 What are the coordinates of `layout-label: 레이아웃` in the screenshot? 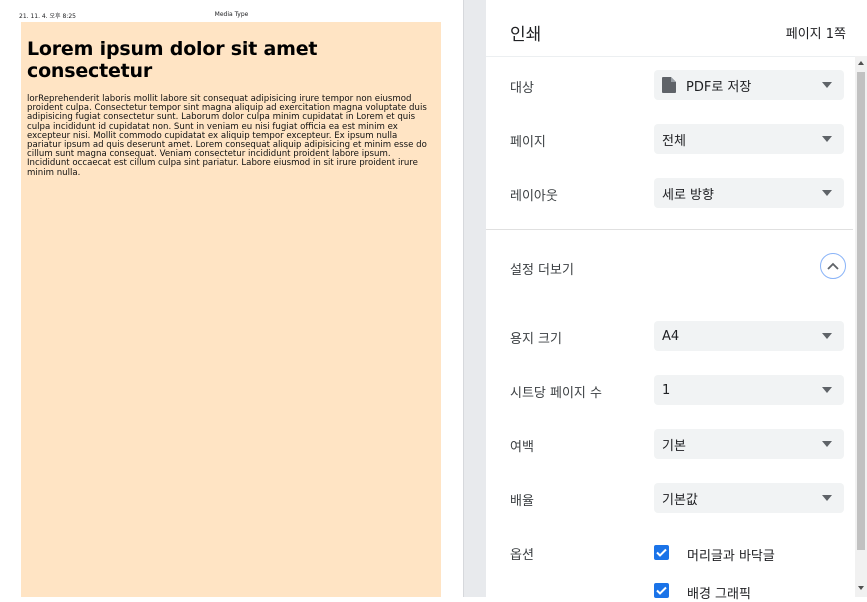 It's located at (534, 196).